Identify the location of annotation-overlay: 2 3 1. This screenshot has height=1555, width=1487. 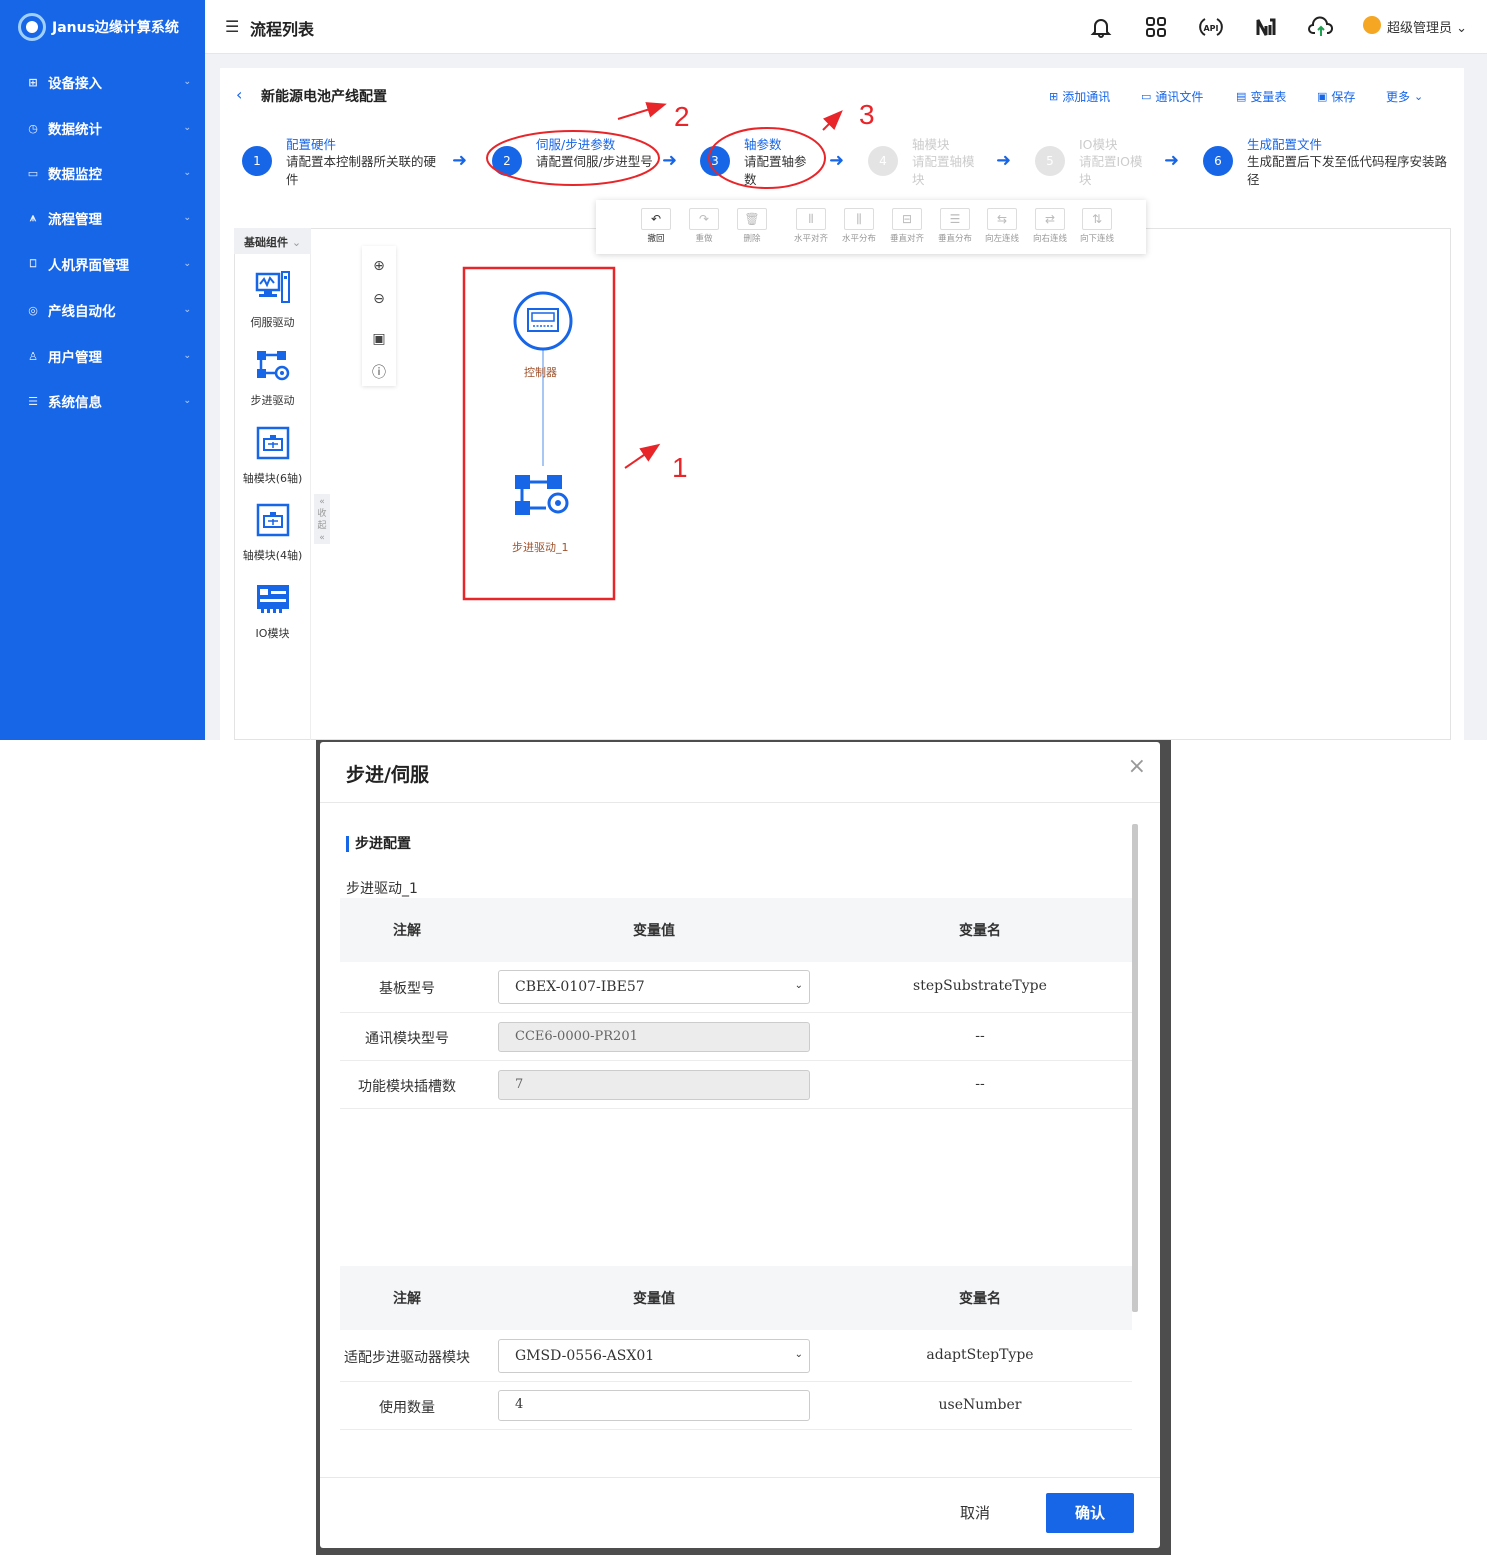
(680, 291).